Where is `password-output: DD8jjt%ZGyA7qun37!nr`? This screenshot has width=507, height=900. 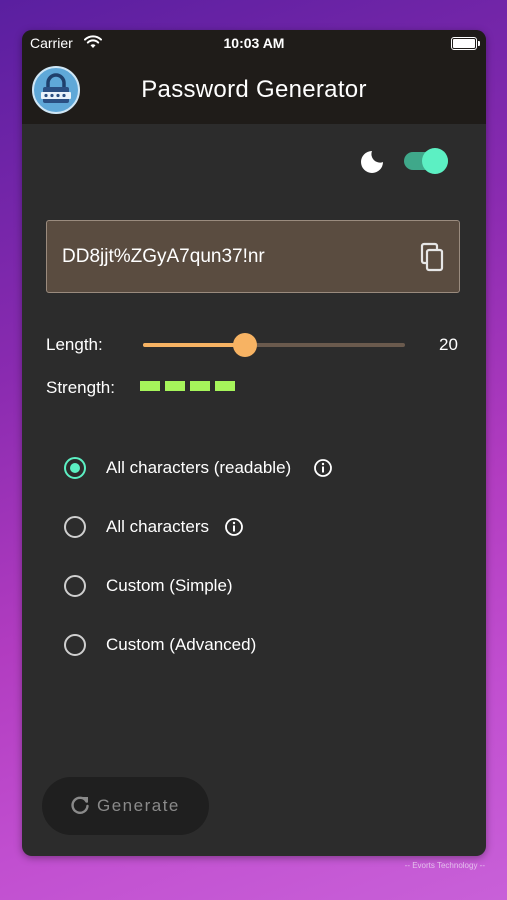
password-output: DD8jjt%ZGyA7qun37!nr is located at coordinates (253, 256).